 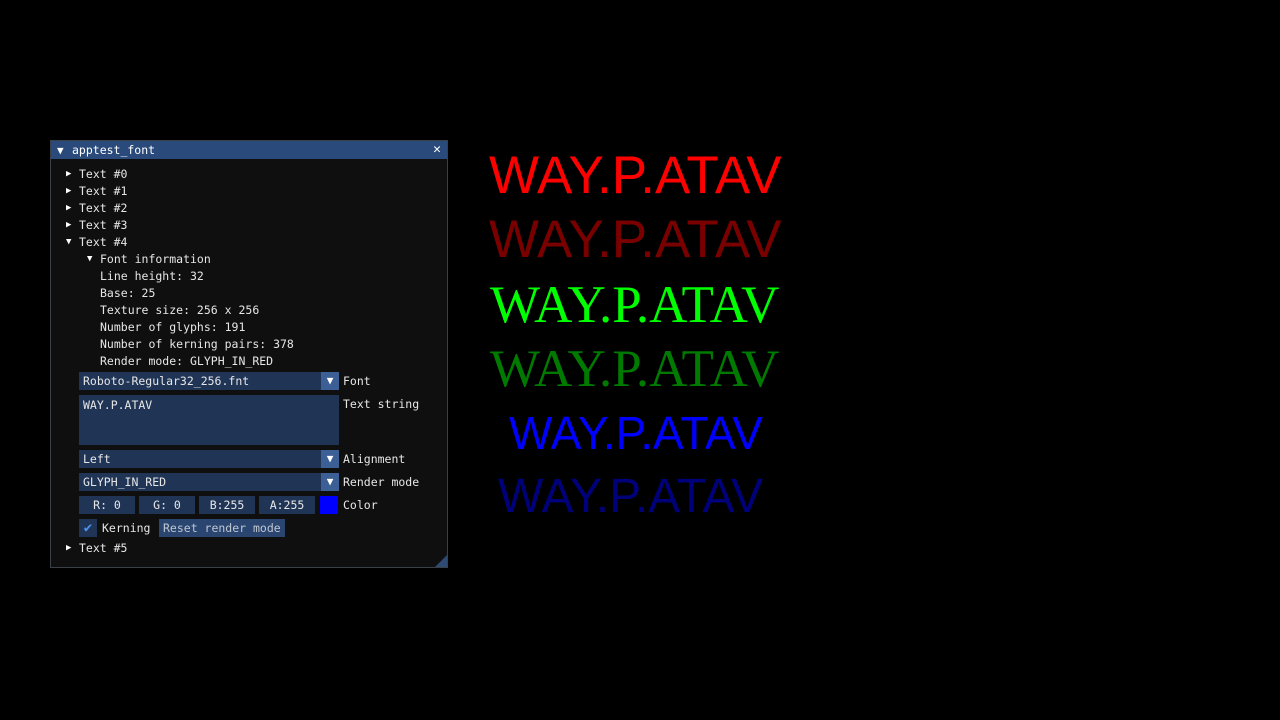 What do you see at coordinates (103, 548) in the screenshot?
I see `tree-node-label: Text #5` at bounding box center [103, 548].